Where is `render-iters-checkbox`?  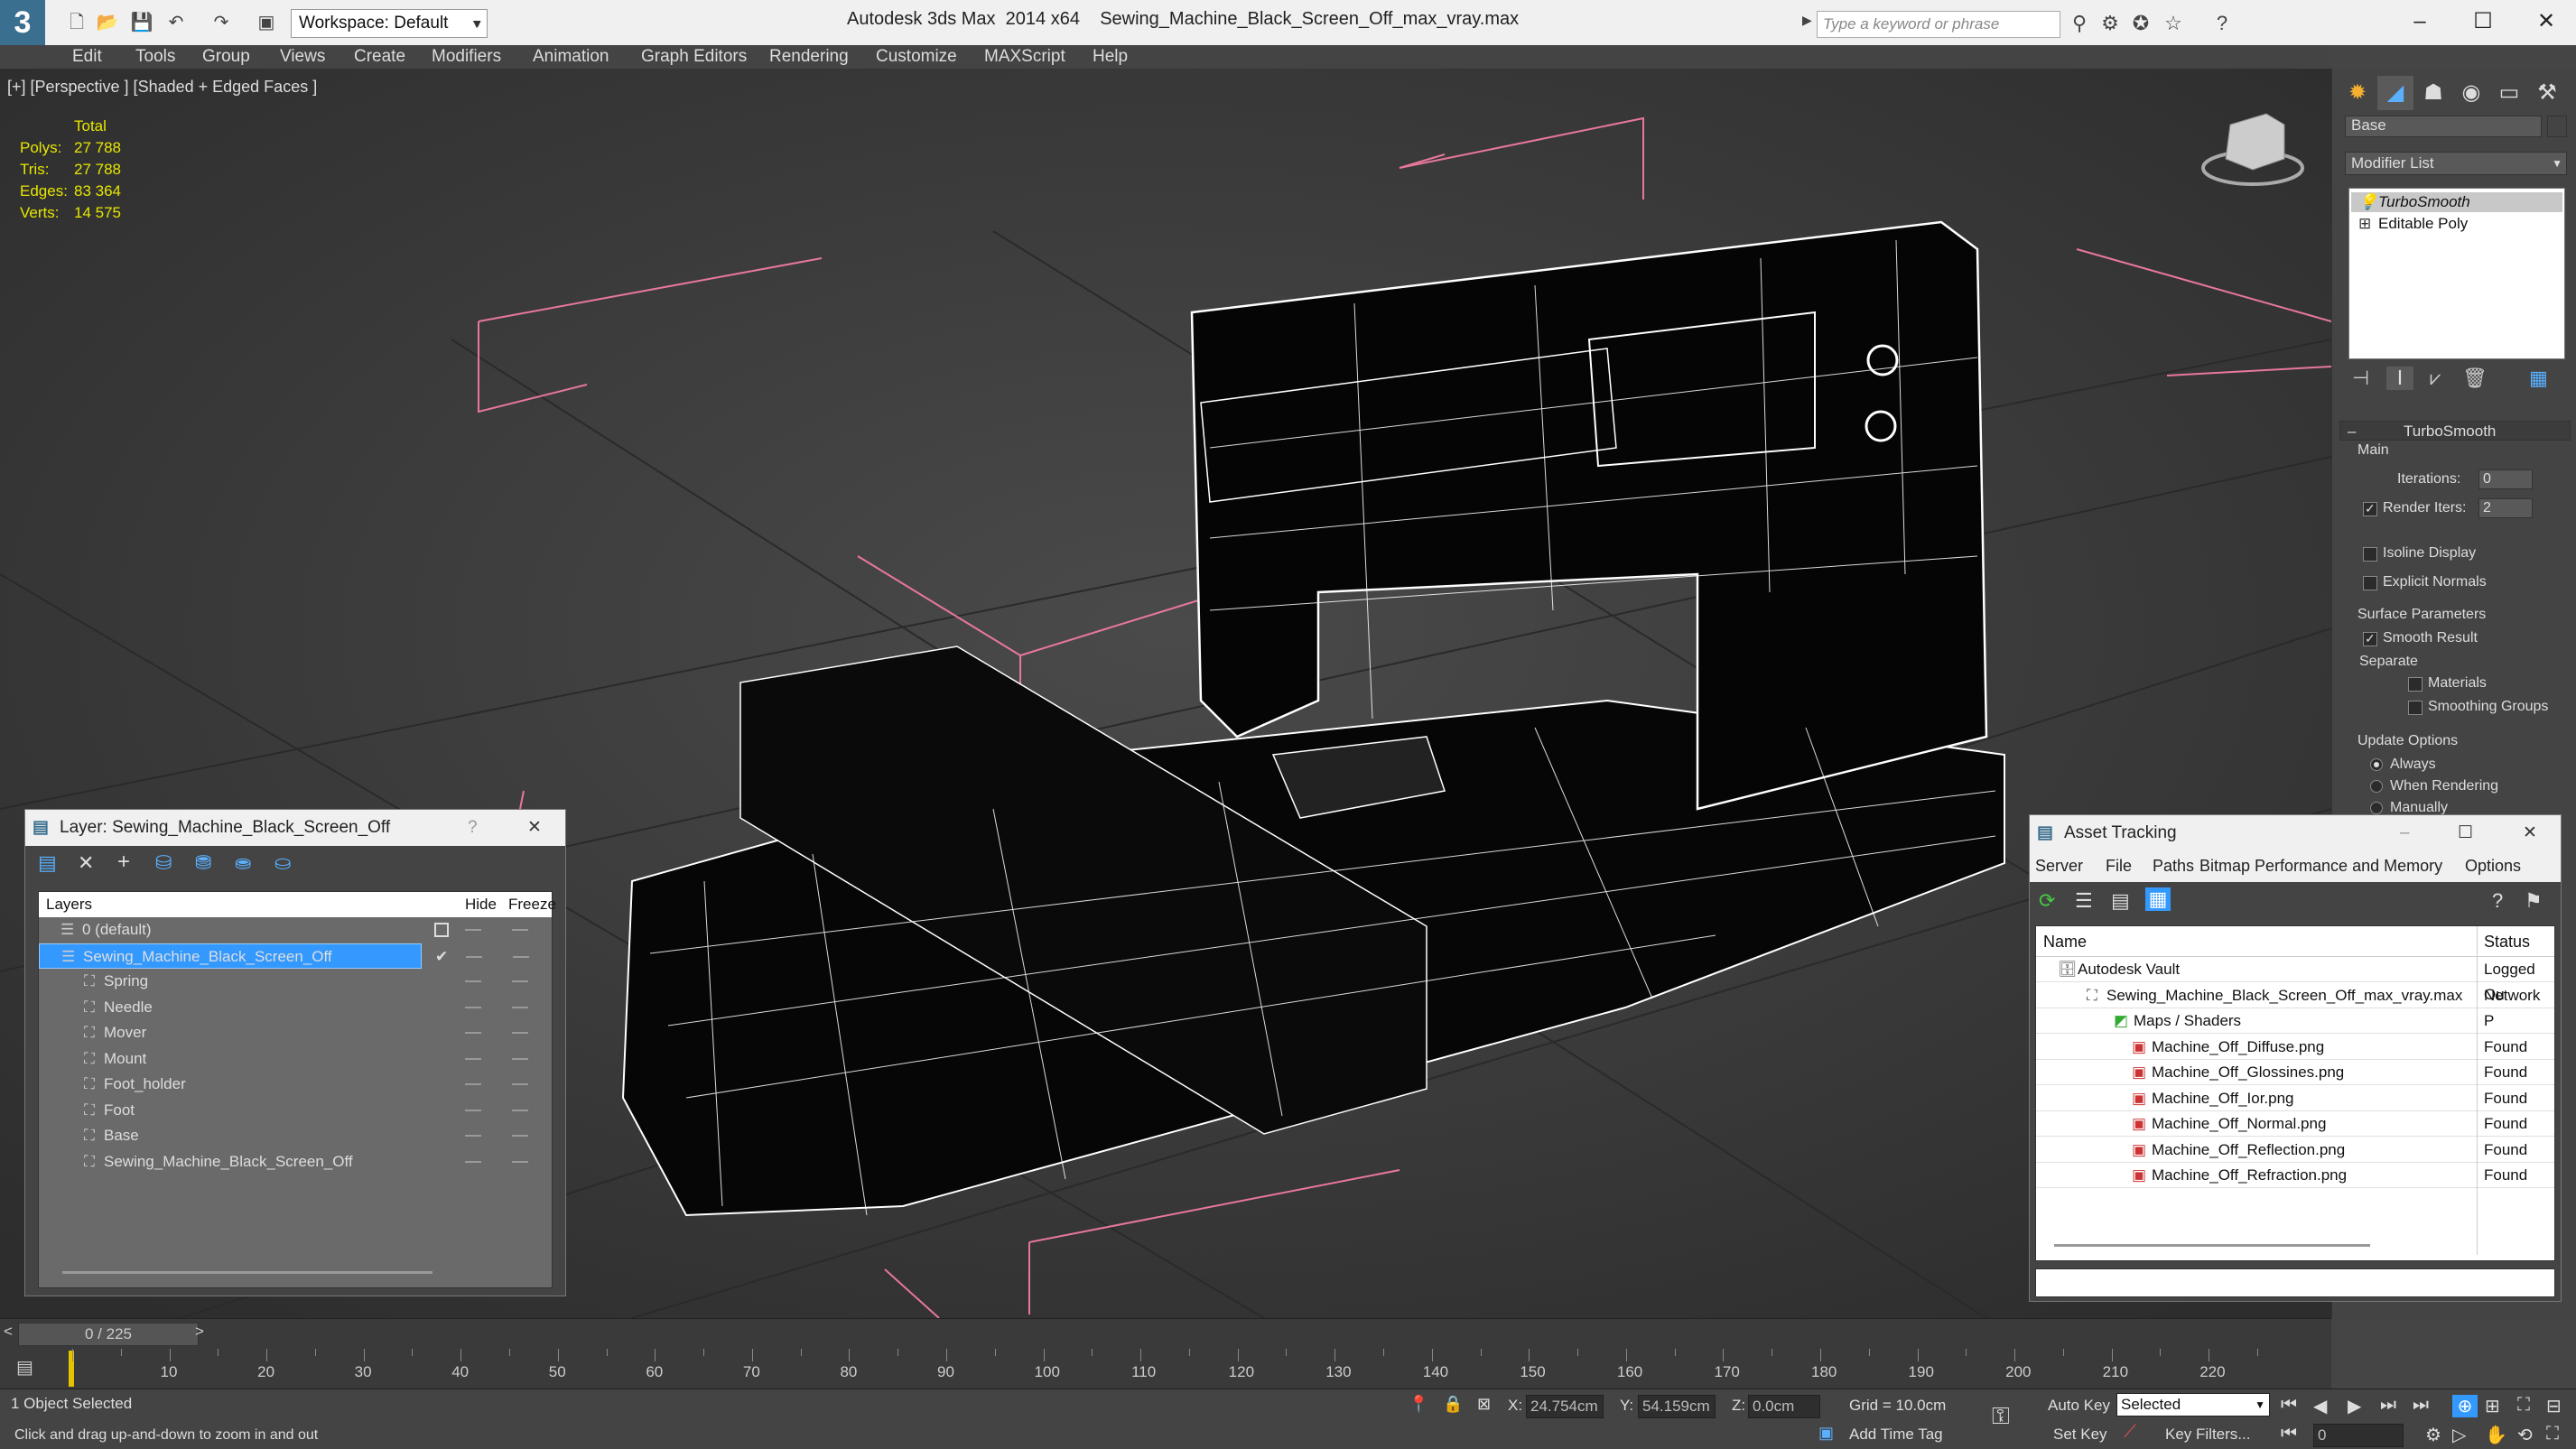
render-iters-checkbox is located at coordinates (2370, 508).